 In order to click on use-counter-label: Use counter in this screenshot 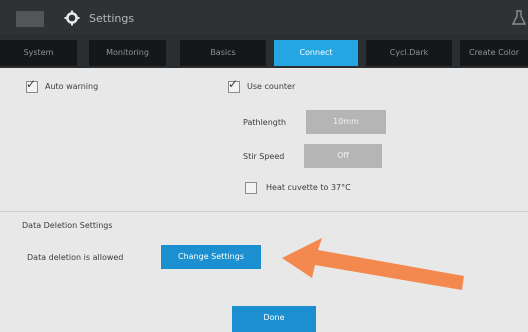, I will do `click(271, 86)`.